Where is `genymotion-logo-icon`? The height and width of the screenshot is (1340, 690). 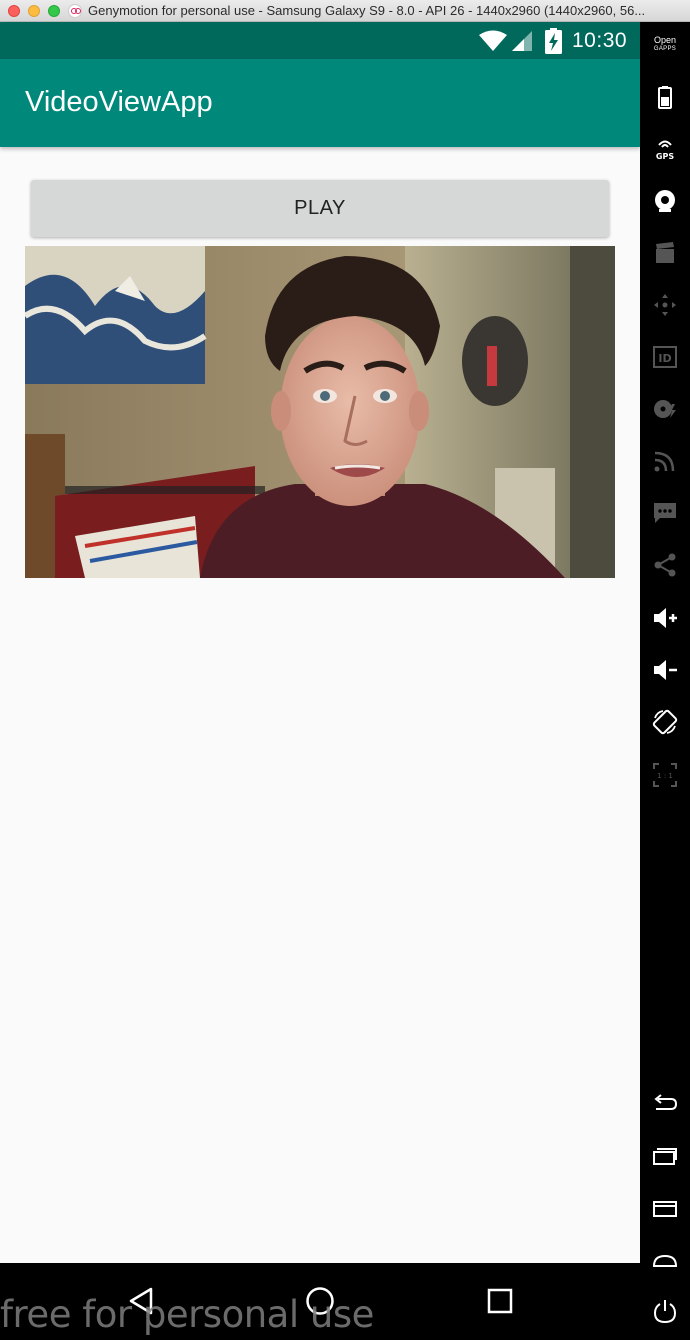 genymotion-logo-icon is located at coordinates (75, 11).